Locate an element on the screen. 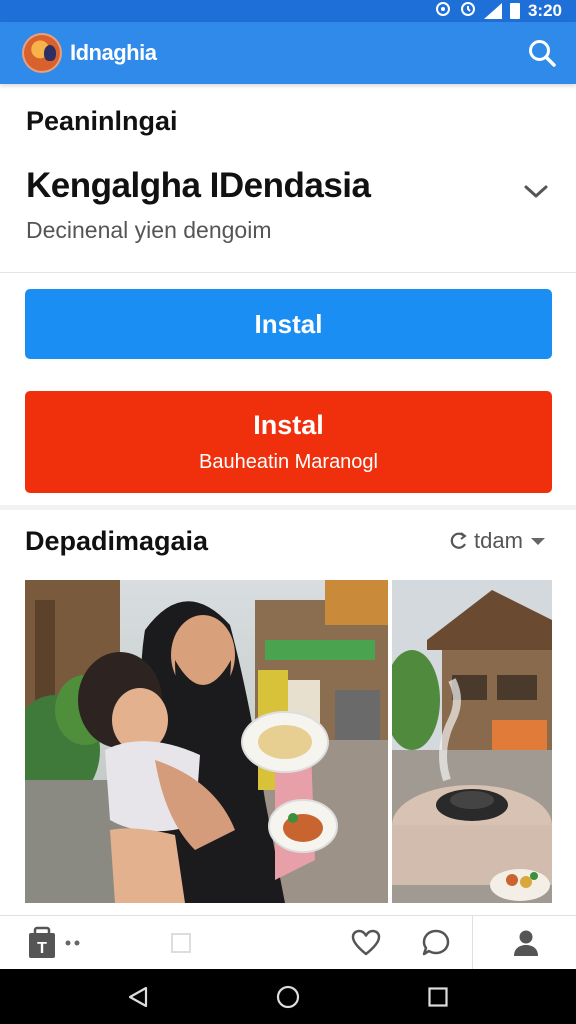  search-icon is located at coordinates (542, 53).